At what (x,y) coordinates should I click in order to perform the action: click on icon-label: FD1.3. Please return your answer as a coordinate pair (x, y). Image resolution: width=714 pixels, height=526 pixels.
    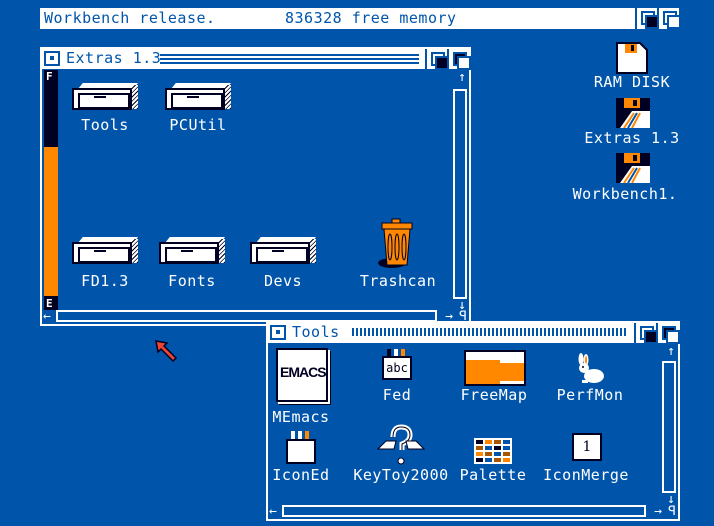
    Looking at the image, I should click on (105, 281).